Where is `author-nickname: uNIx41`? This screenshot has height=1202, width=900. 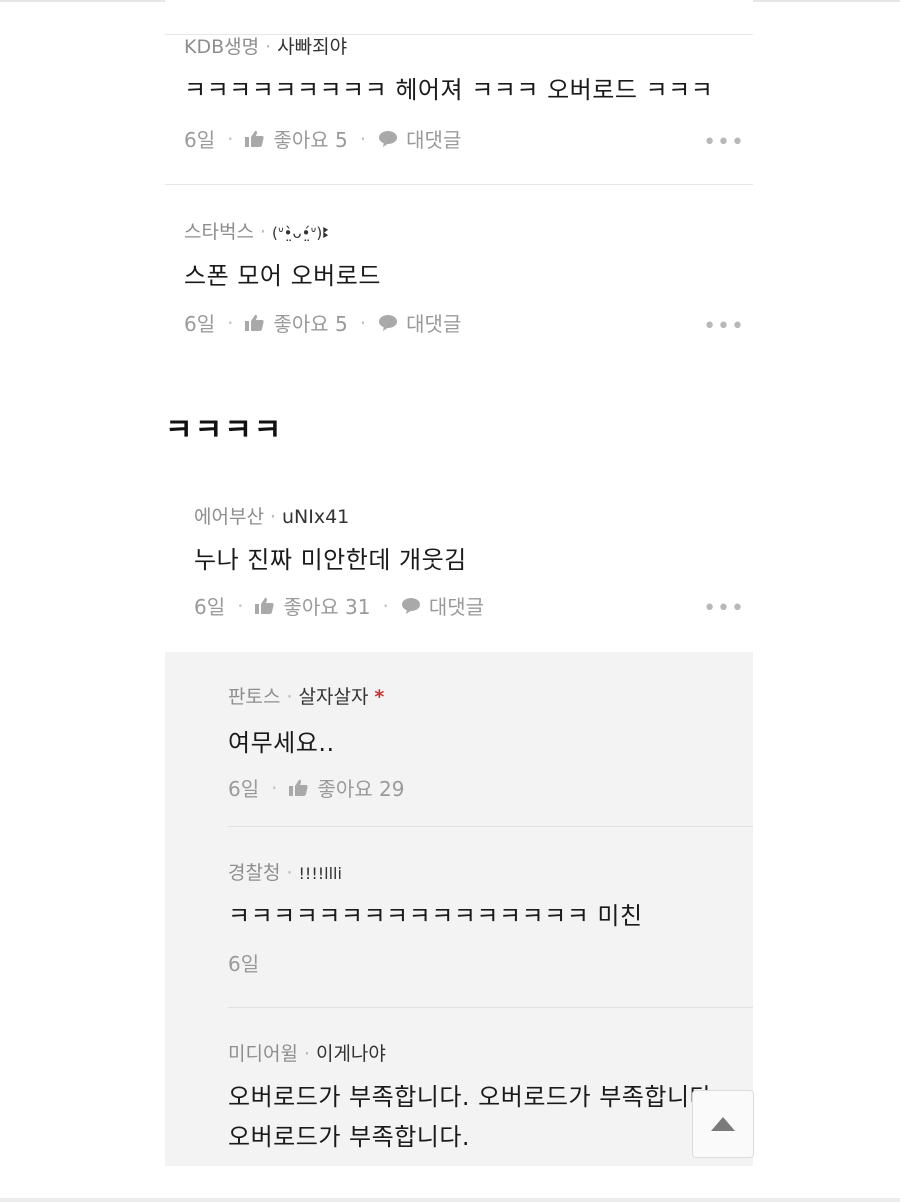 author-nickname: uNIx41 is located at coordinates (315, 517).